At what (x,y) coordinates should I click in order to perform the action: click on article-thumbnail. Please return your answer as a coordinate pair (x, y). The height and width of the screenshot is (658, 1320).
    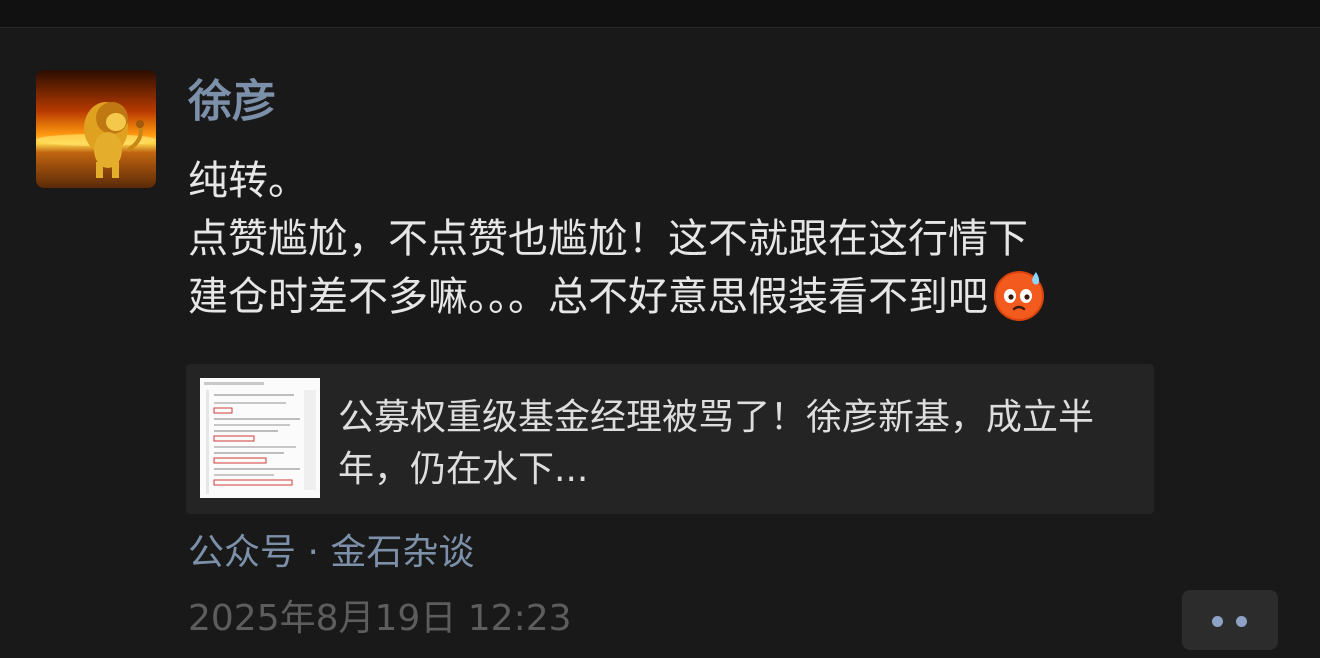
    Looking at the image, I should click on (260, 438).